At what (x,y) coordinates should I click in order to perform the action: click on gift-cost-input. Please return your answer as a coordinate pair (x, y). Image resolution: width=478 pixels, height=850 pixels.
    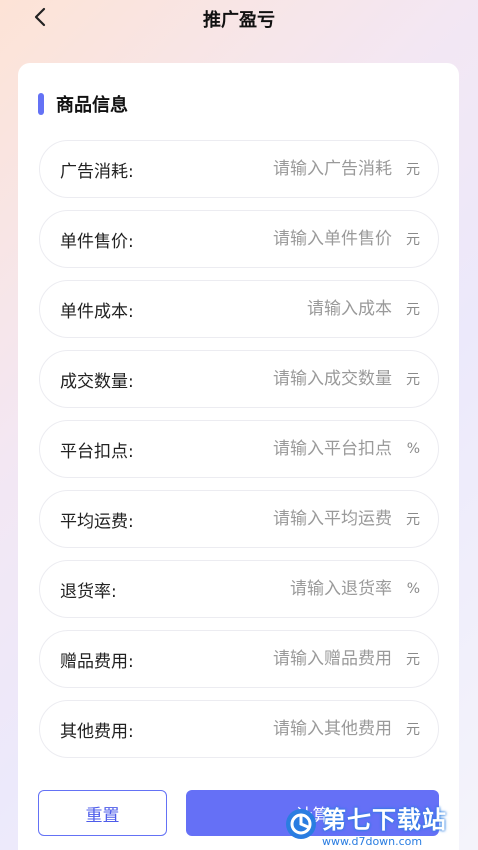
    Looking at the image, I should click on (292, 659).